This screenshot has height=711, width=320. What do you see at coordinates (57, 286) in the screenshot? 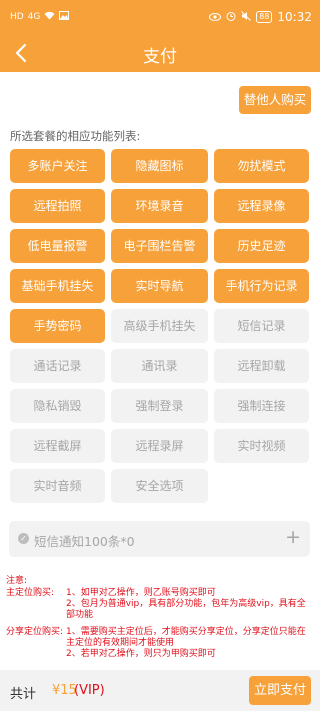
I see `feature-button: 基础手机挂失` at bounding box center [57, 286].